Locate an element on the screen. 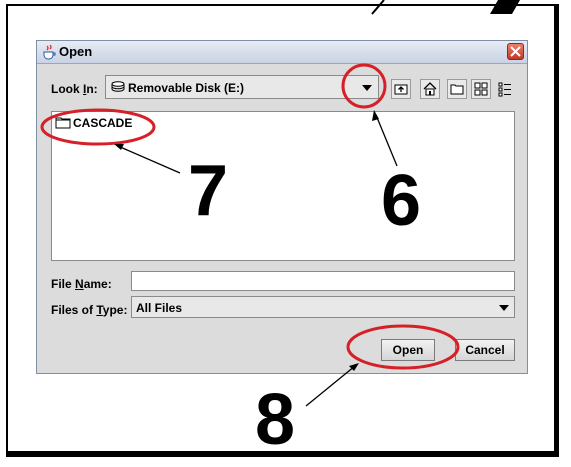 The height and width of the screenshot is (467, 571). callout-number-7: 7 is located at coordinates (208, 191).